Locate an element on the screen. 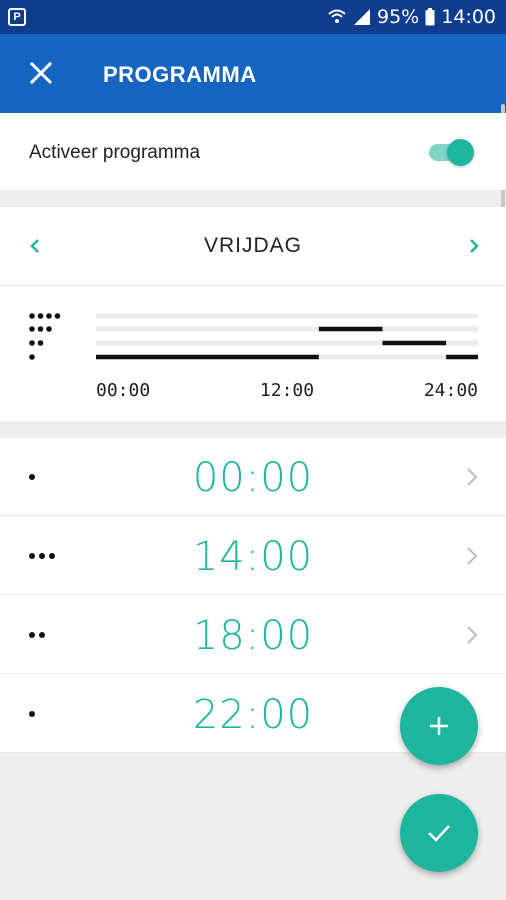 Image resolution: width=506 pixels, height=900 pixels. time-slot-row: 14:00 is located at coordinates (253, 556).